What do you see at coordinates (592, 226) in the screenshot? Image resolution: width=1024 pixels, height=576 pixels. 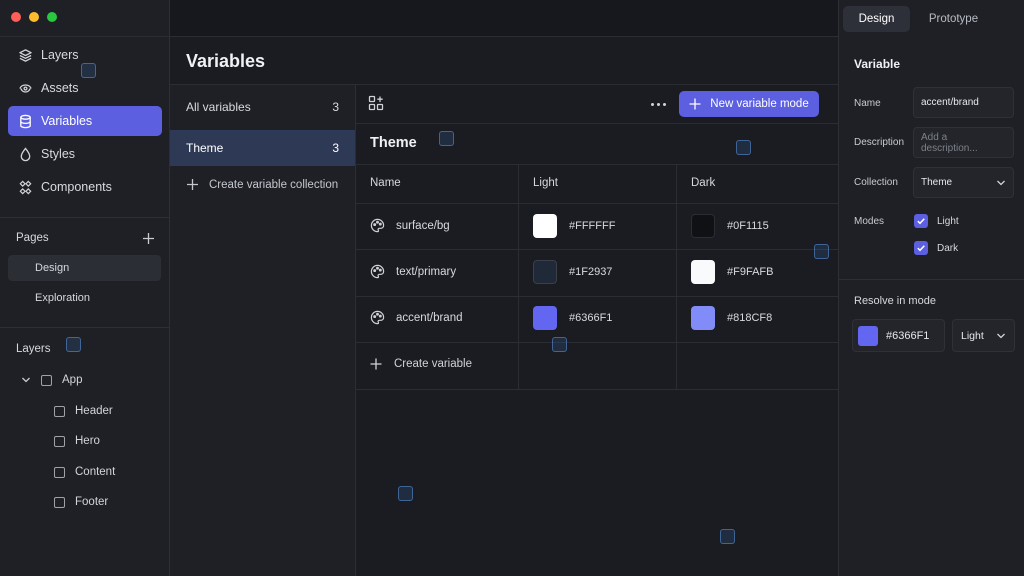 I see `color-value: #FFFFFF` at bounding box center [592, 226].